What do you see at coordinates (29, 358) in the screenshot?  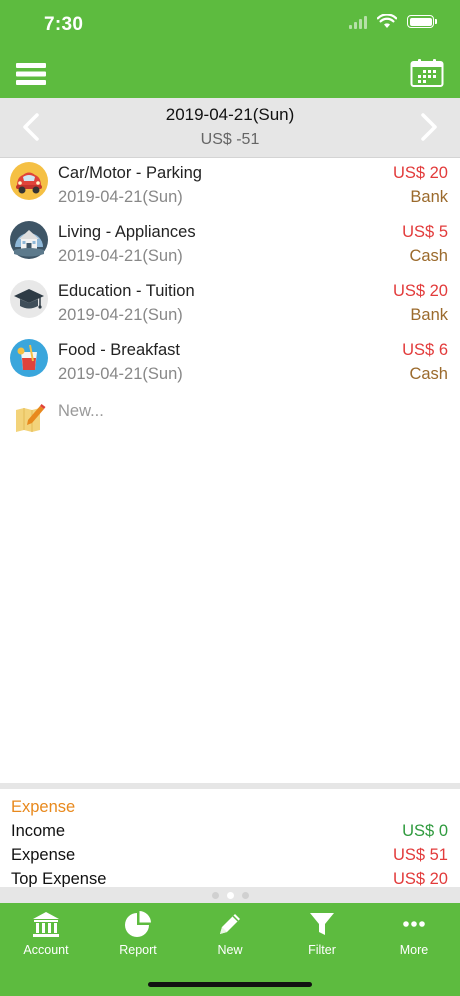 I see `drink-icon` at bounding box center [29, 358].